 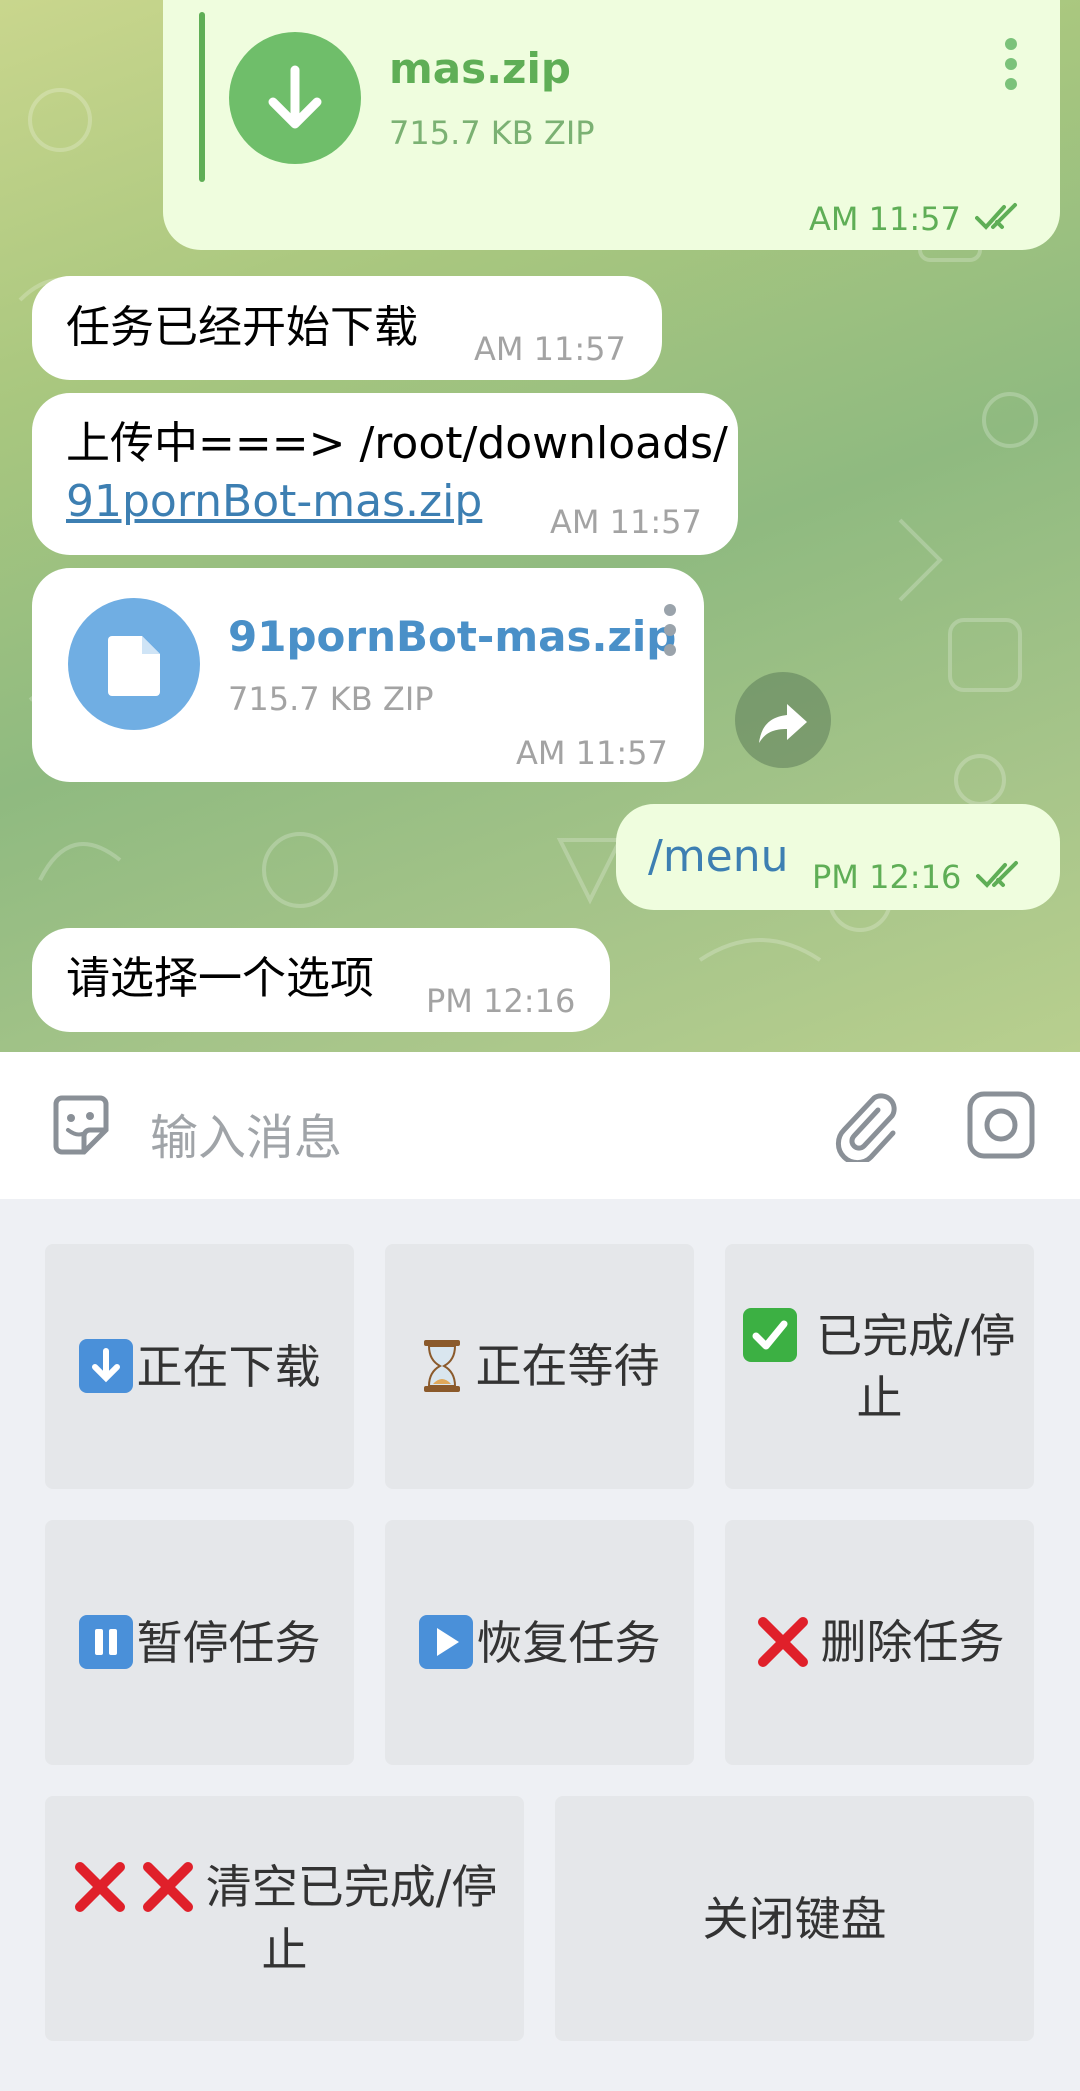 I want to click on completed-stopped-button: 已完成/停止, so click(x=879, y=1366).